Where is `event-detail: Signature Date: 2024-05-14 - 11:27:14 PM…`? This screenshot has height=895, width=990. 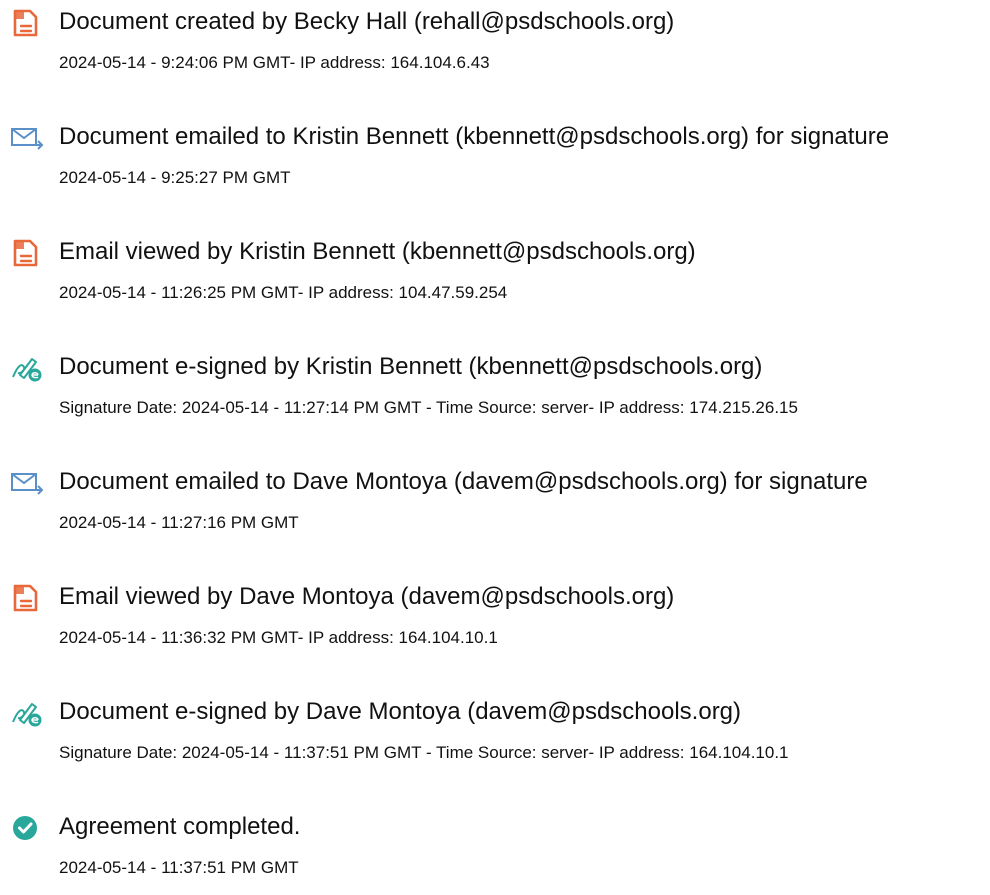
event-detail: Signature Date: 2024-05-14 - 11:27:14 PM… is located at coordinates (428, 407).